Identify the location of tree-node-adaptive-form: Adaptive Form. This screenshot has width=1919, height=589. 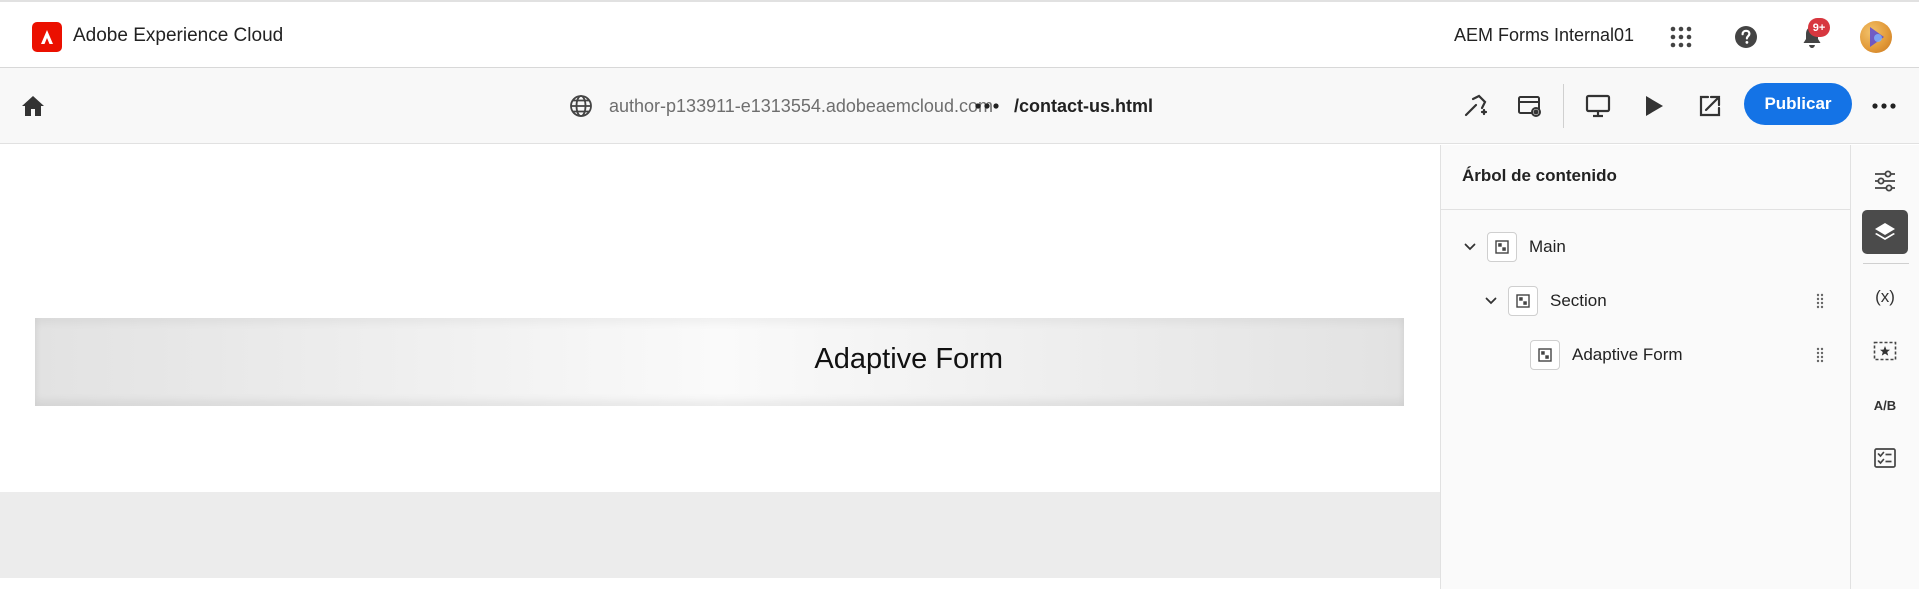
(1606, 355).